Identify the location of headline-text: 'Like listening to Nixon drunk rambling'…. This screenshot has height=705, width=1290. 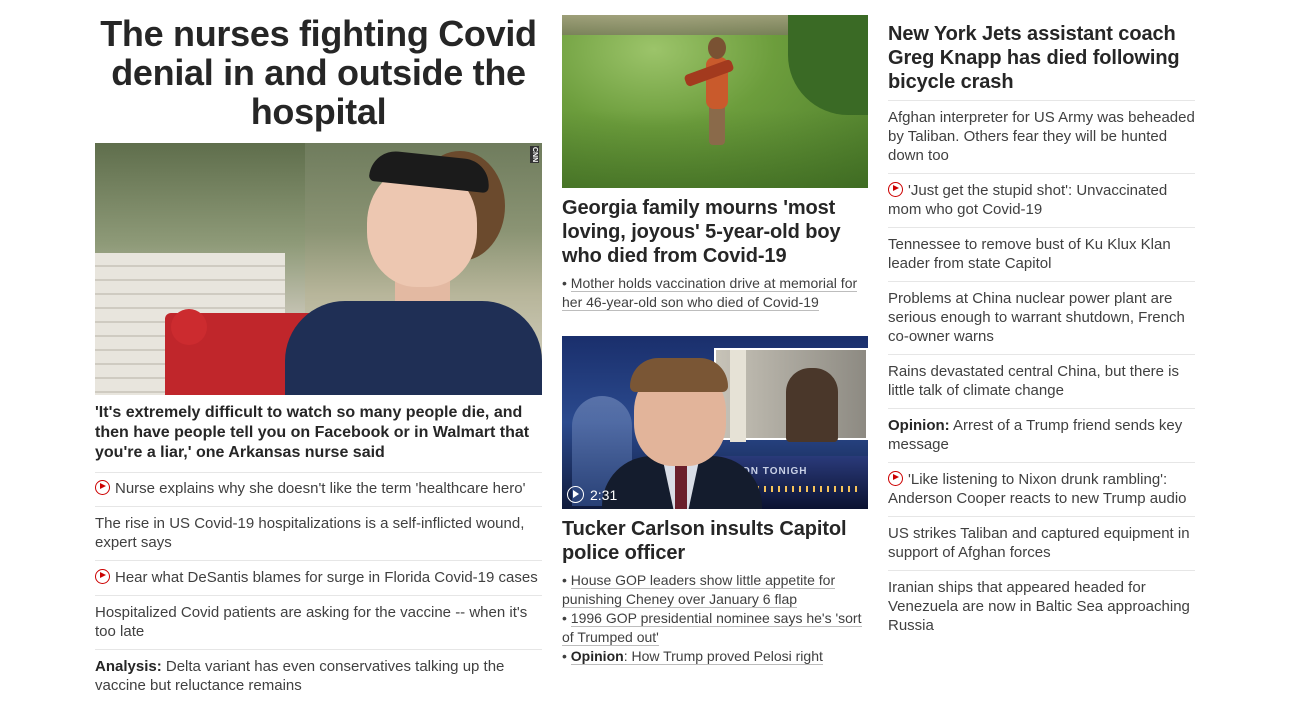
(1037, 489).